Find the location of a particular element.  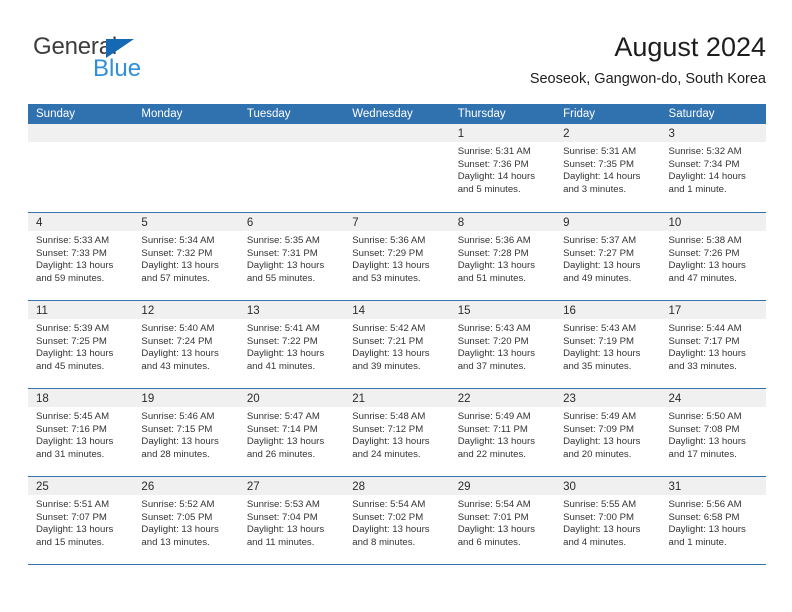

daylight-text-line2: and 45 minutes. is located at coordinates (70, 366).